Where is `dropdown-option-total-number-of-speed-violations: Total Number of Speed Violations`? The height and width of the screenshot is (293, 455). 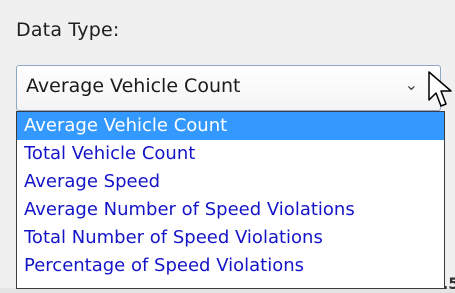 dropdown-option-total-number-of-speed-violations: Total Number of Speed Violations is located at coordinates (230, 238).